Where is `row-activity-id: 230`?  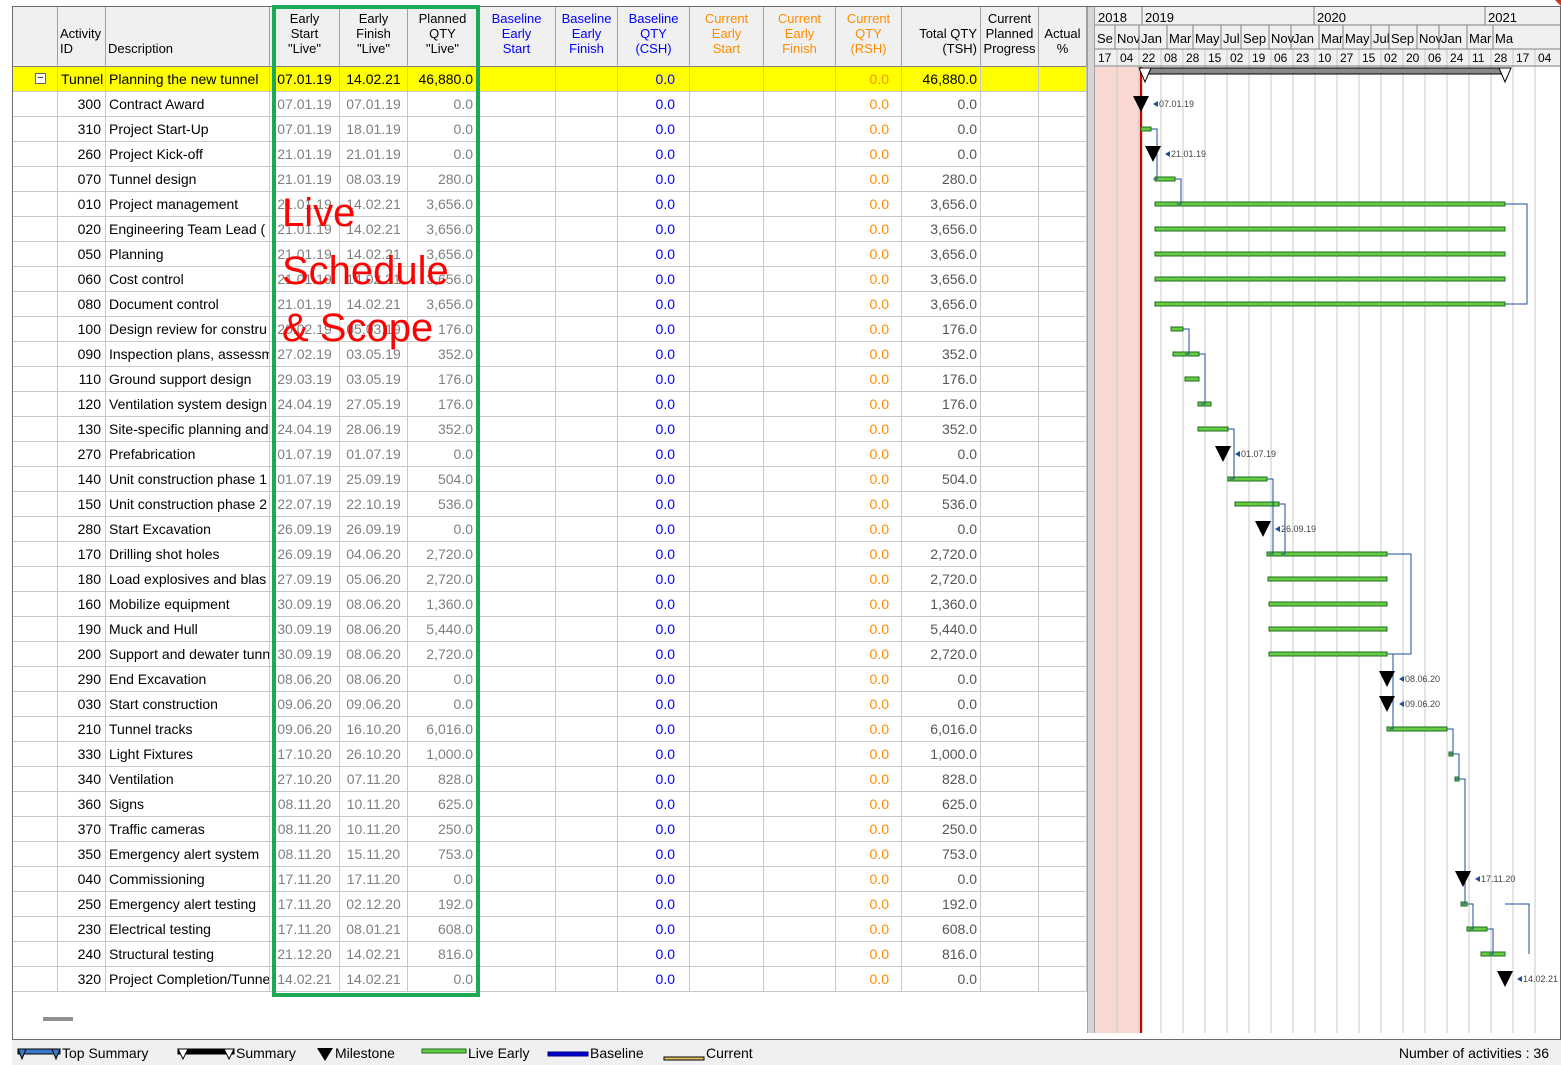
row-activity-id: 230 is located at coordinates (82, 929).